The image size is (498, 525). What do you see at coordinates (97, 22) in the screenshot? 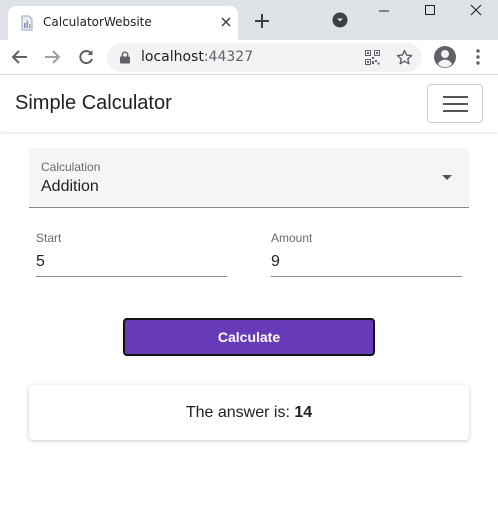
I see `tab-title: CalculatorWebsite` at bounding box center [97, 22].